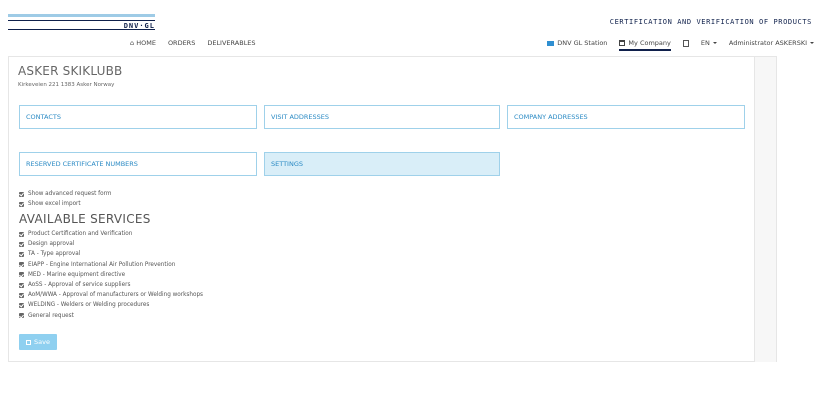 The height and width of the screenshot is (414, 820). I want to click on nav-my-company: My Company, so click(645, 45).